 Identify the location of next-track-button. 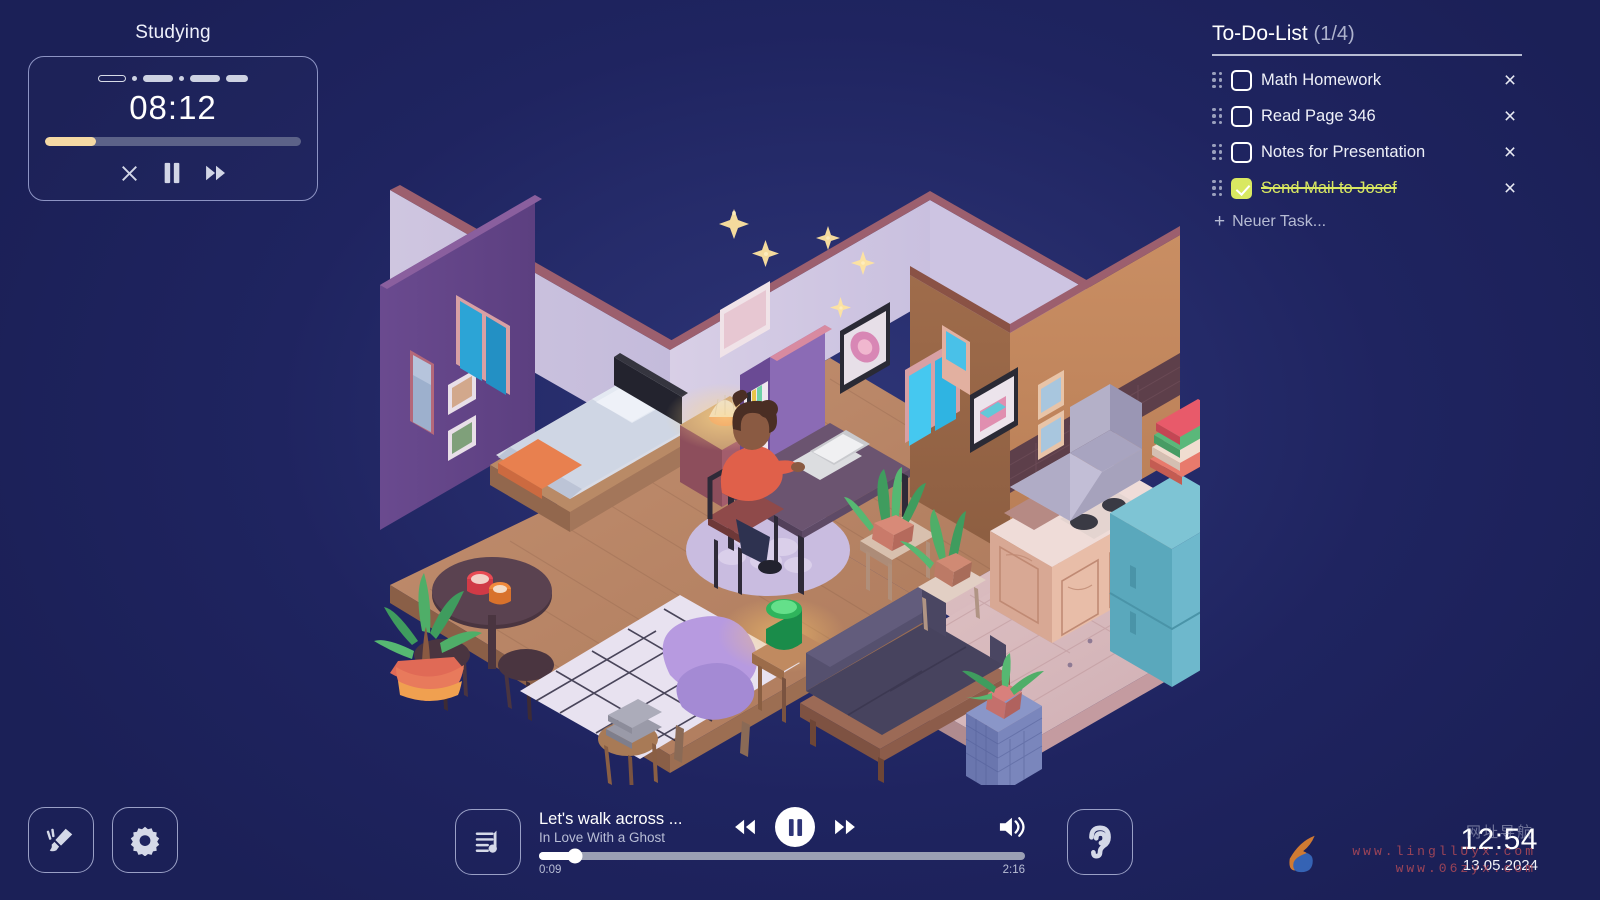
(845, 827).